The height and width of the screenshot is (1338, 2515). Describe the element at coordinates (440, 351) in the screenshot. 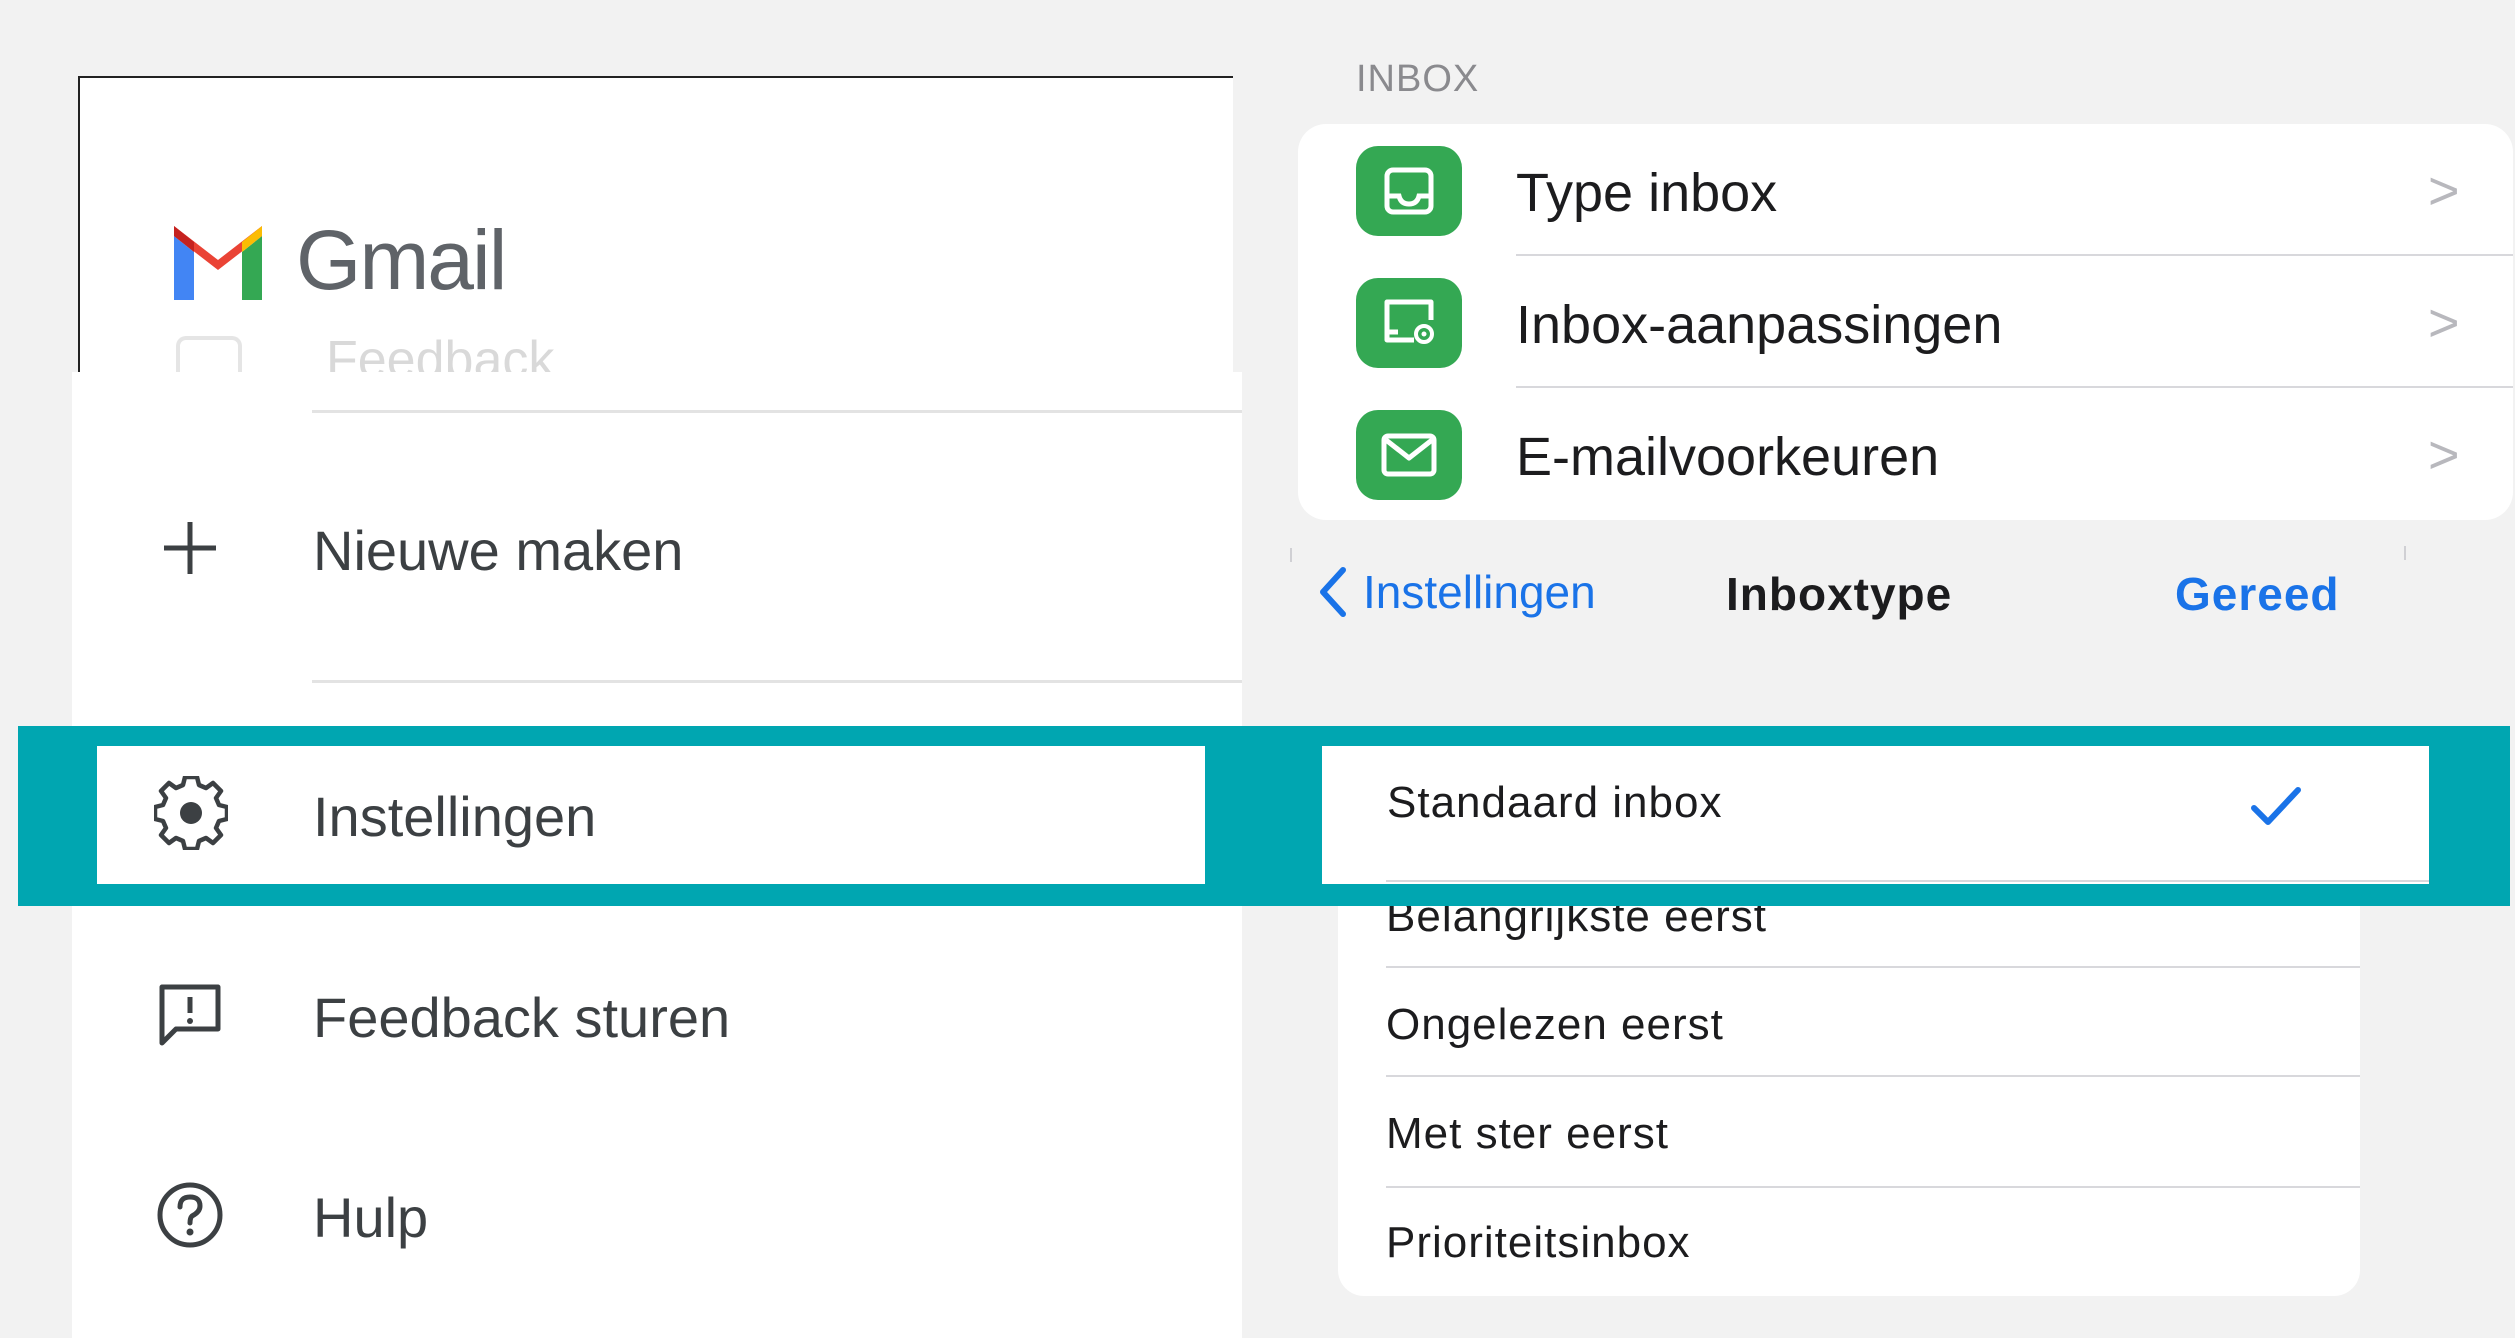

I see `ghost-menu-item: Feedback` at that location.